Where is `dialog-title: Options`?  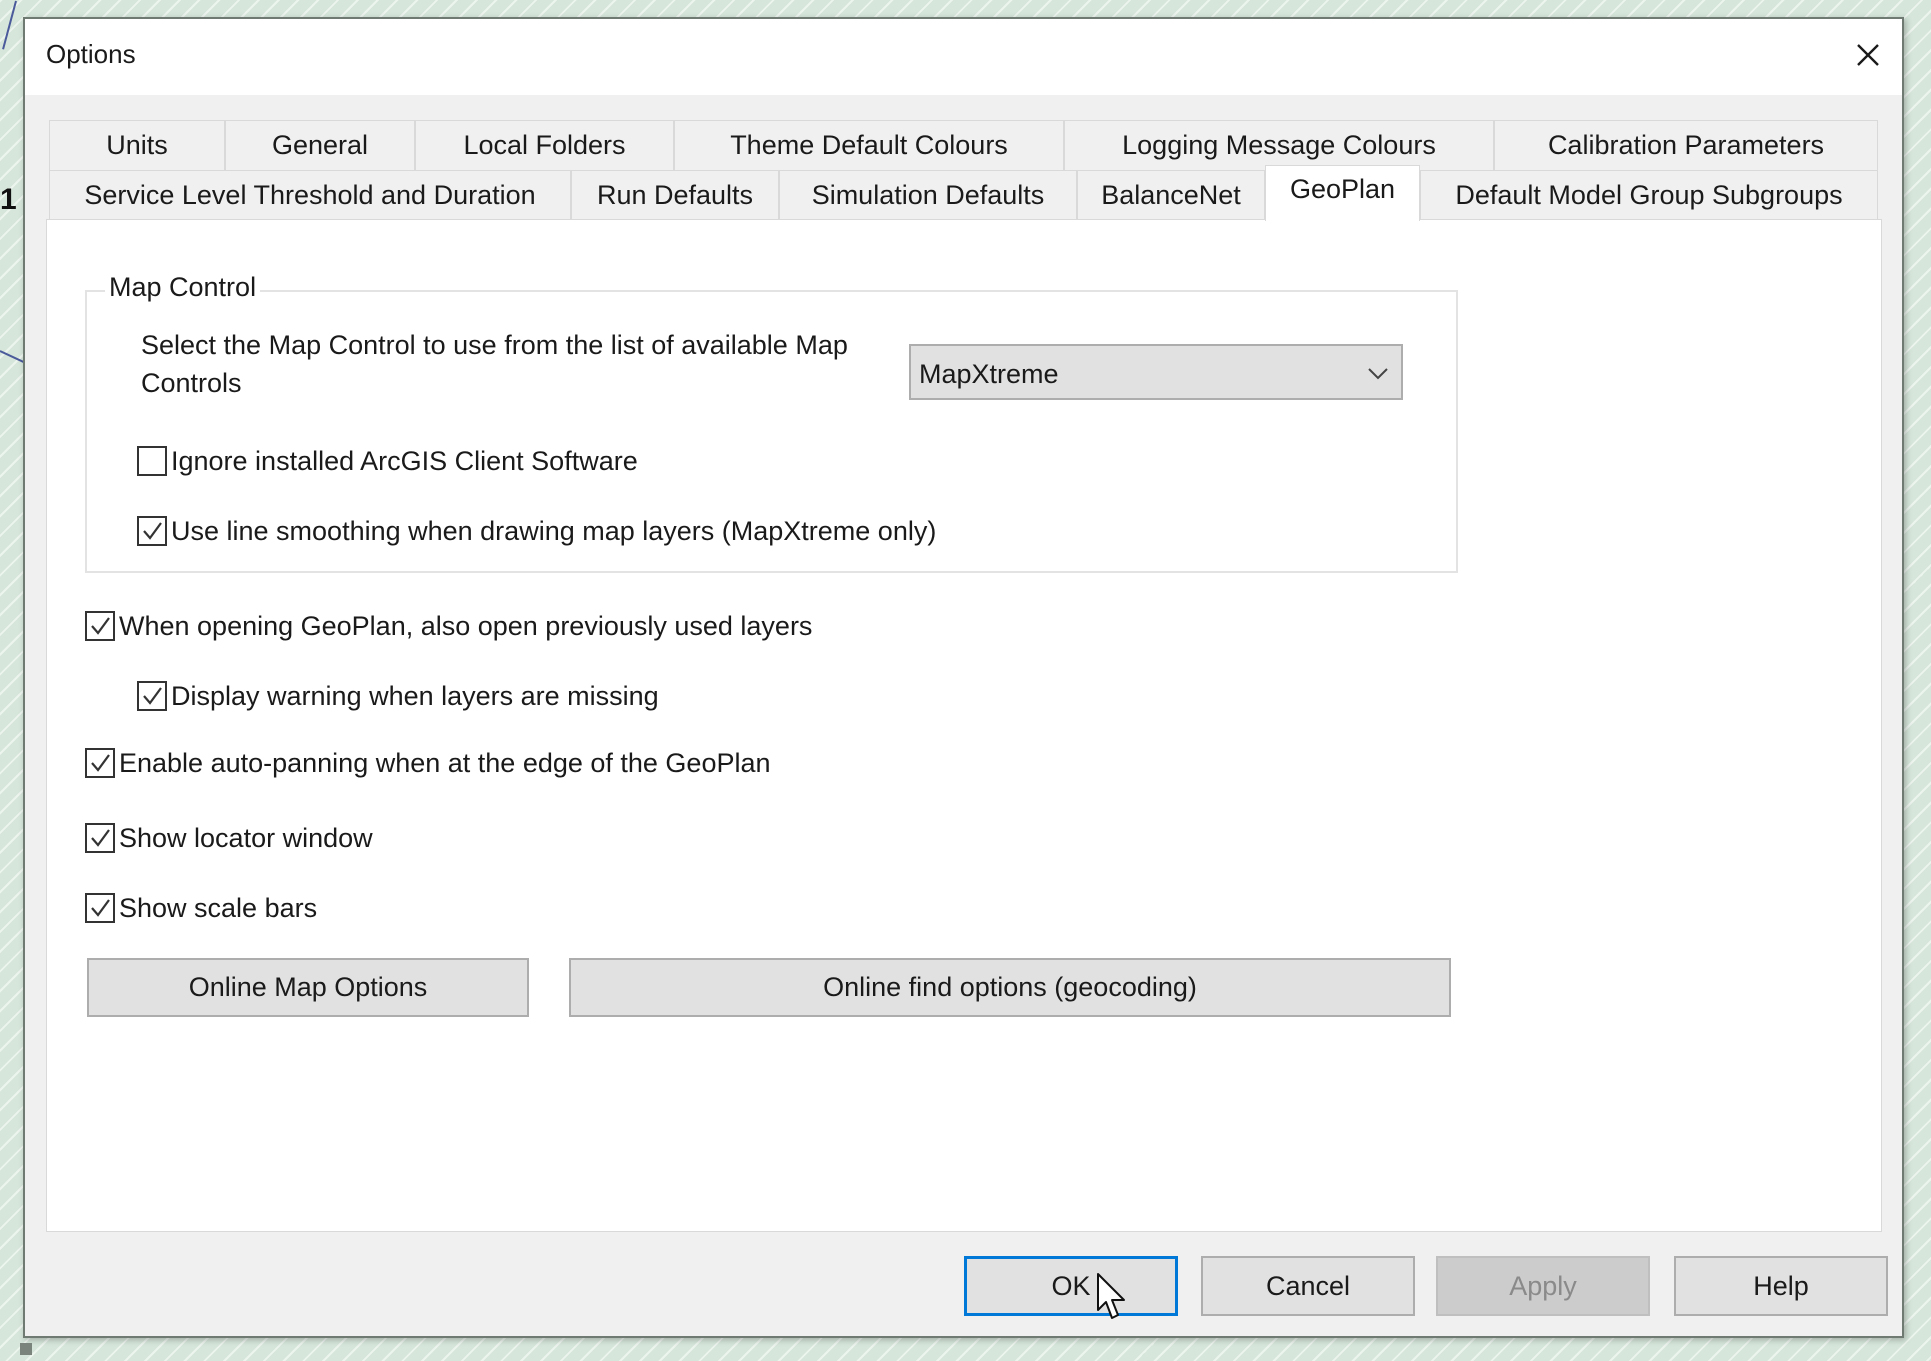 dialog-title: Options is located at coordinates (91, 54).